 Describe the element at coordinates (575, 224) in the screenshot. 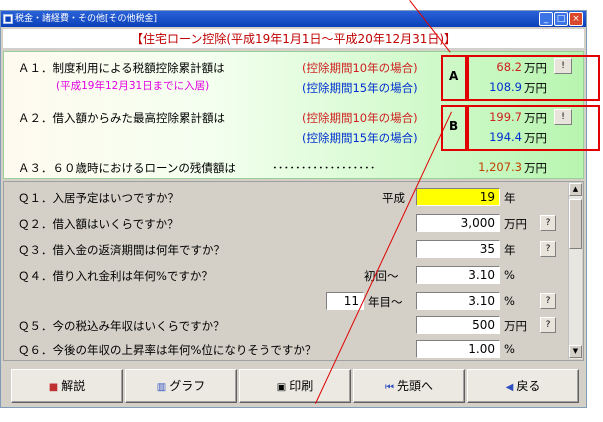

I see `scroll-thumb` at that location.